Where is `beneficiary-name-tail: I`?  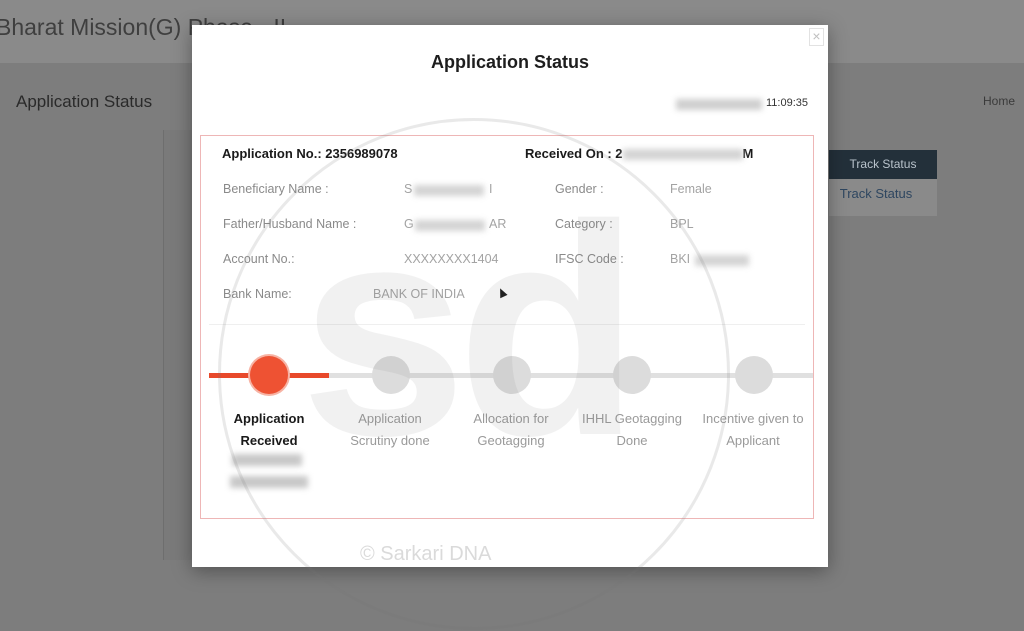
beneficiary-name-tail: I is located at coordinates (491, 189).